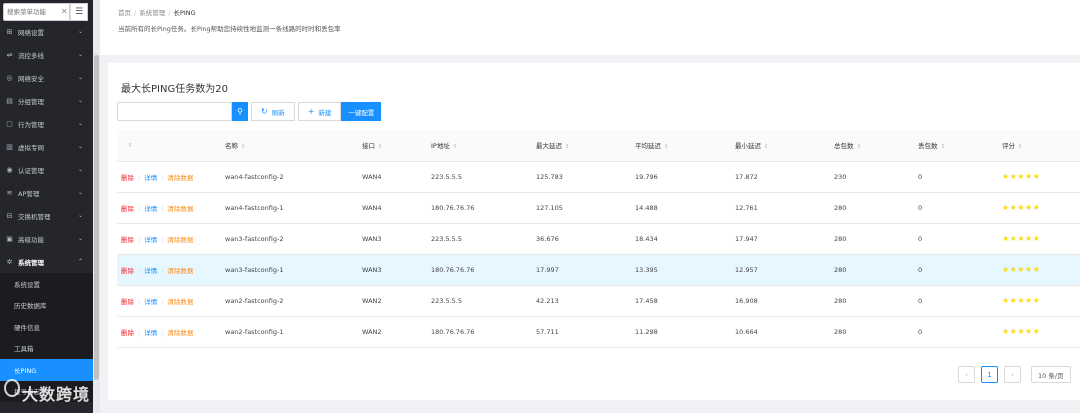 This screenshot has height=413, width=1080. I want to click on cell-name: wan3-fastconfig-2, so click(293, 239).